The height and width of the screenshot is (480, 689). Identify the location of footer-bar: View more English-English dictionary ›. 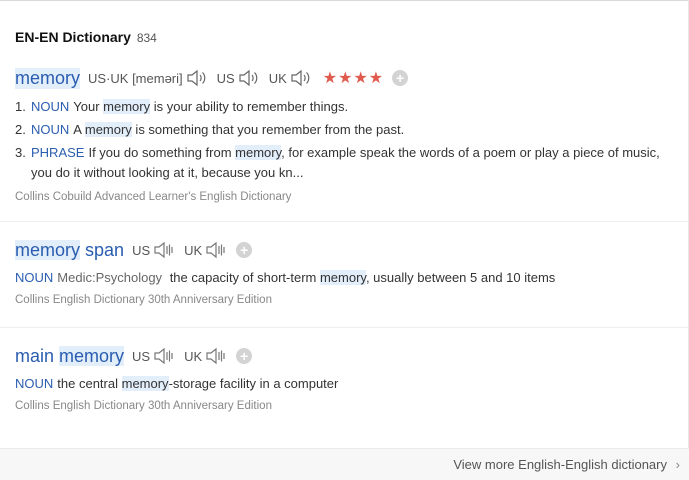
(344, 464).